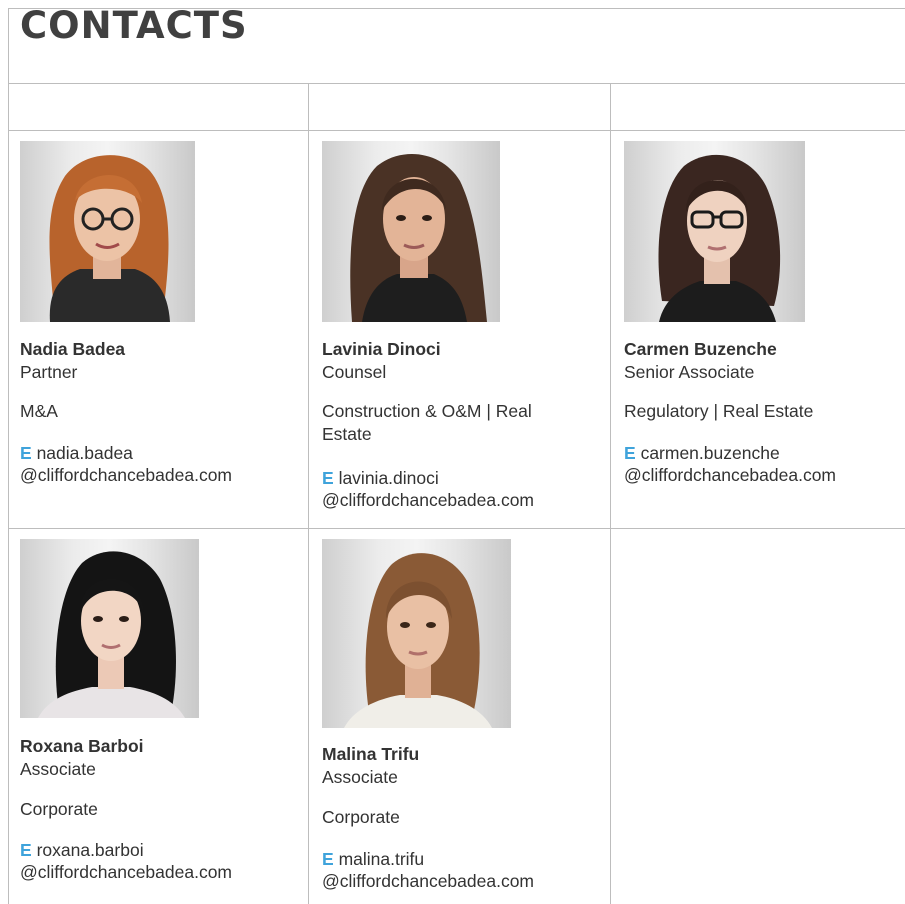  I want to click on page-title: CONTACTS, so click(134, 25).